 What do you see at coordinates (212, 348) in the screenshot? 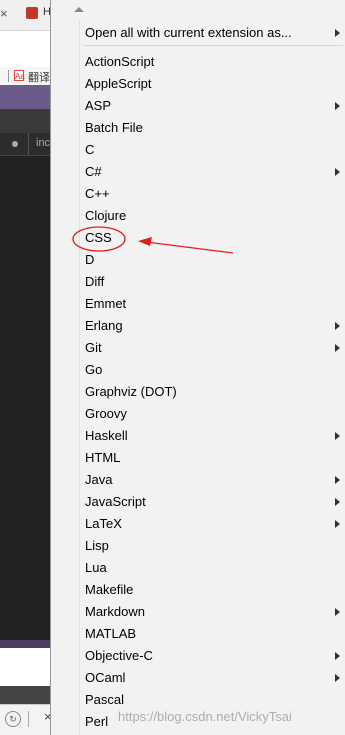
I see `menu-item-git: Git` at bounding box center [212, 348].